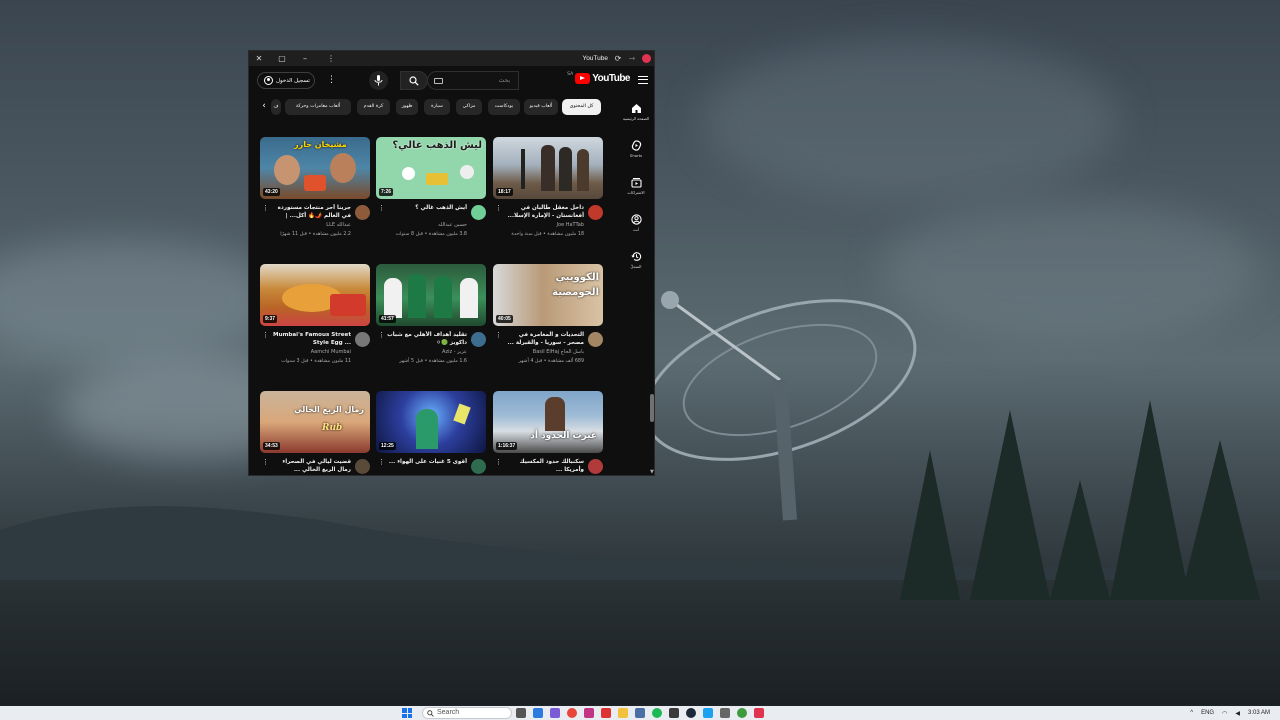 This screenshot has height=720, width=1280. Describe the element at coordinates (618, 58) in the screenshot. I see `reload-icon: ⟳` at that location.